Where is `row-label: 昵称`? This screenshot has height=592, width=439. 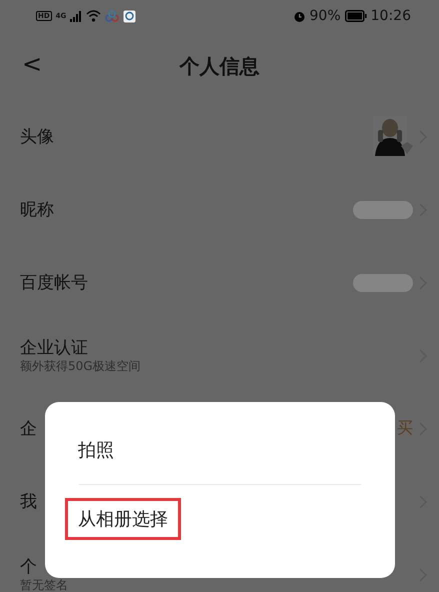
row-label: 昵称 is located at coordinates (37, 210).